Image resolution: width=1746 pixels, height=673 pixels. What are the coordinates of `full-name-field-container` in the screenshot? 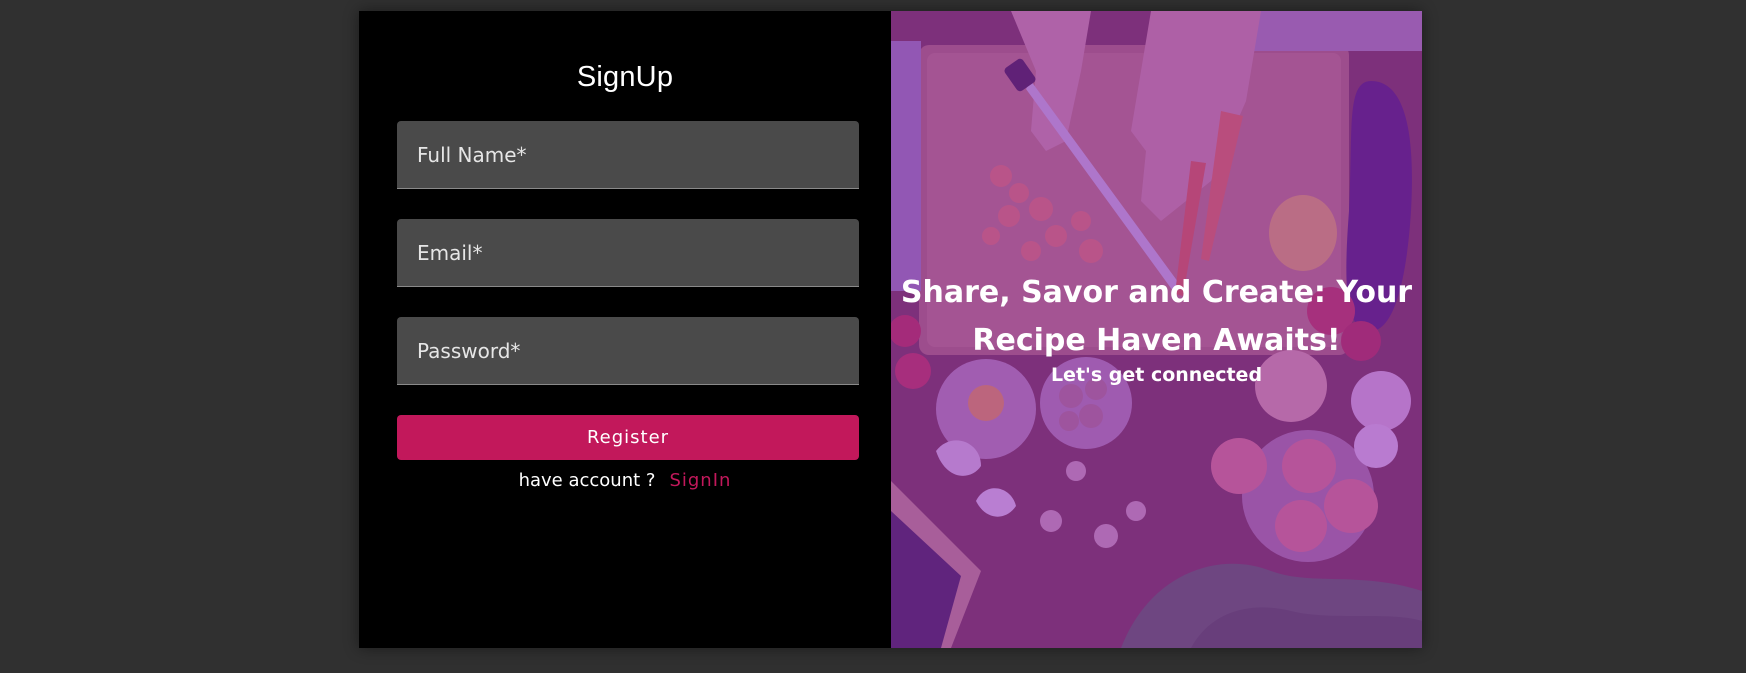 It's located at (628, 155).